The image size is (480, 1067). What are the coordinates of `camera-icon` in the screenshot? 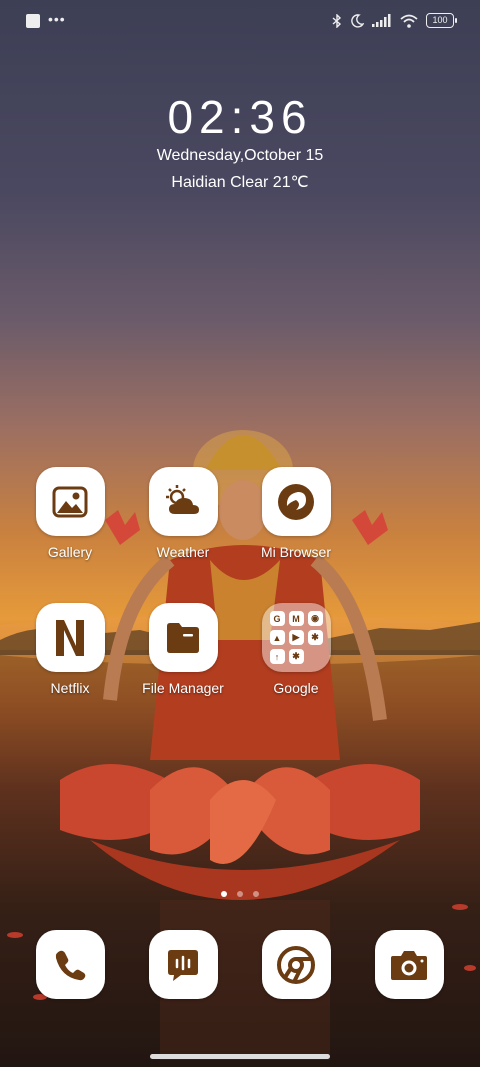 It's located at (409, 964).